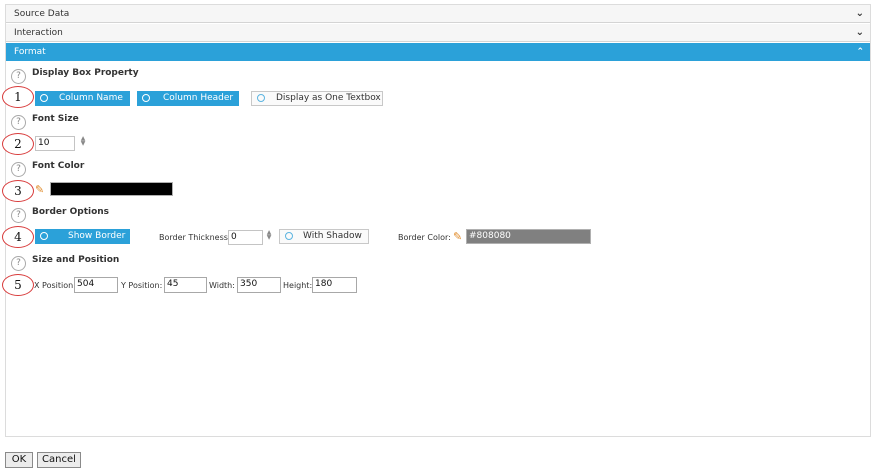 Image resolution: width=876 pixels, height=474 pixels. What do you see at coordinates (18, 144) in the screenshot?
I see `marker-2: 2` at bounding box center [18, 144].